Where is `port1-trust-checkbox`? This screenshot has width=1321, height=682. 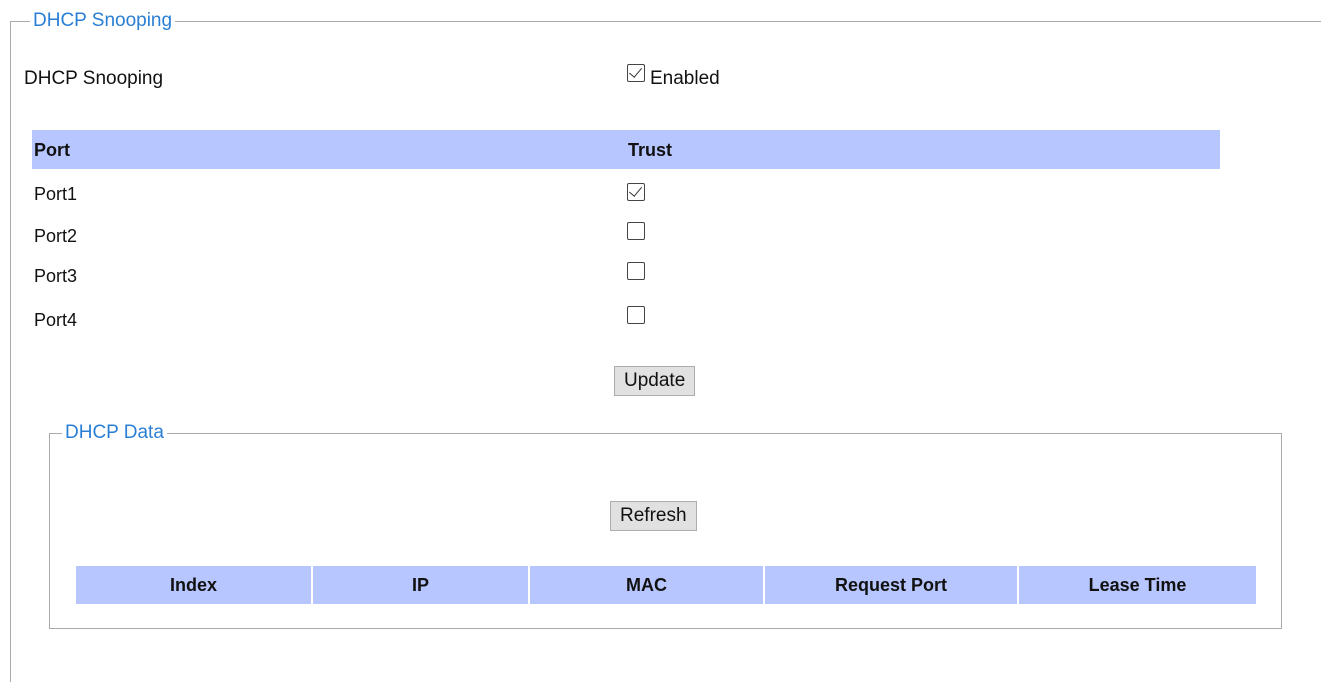 port1-trust-checkbox is located at coordinates (636, 192).